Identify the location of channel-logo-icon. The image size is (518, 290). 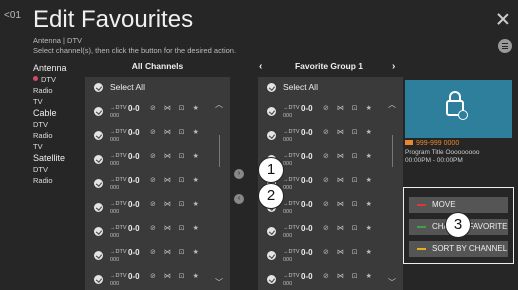
(409, 142).